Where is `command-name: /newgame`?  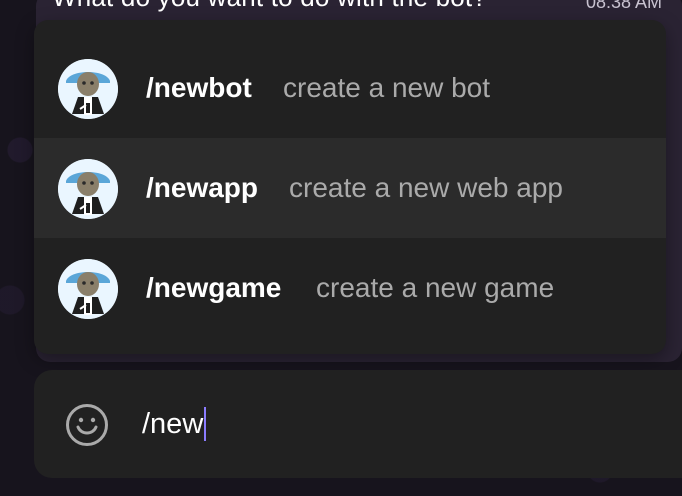
command-name: /newgame is located at coordinates (214, 287).